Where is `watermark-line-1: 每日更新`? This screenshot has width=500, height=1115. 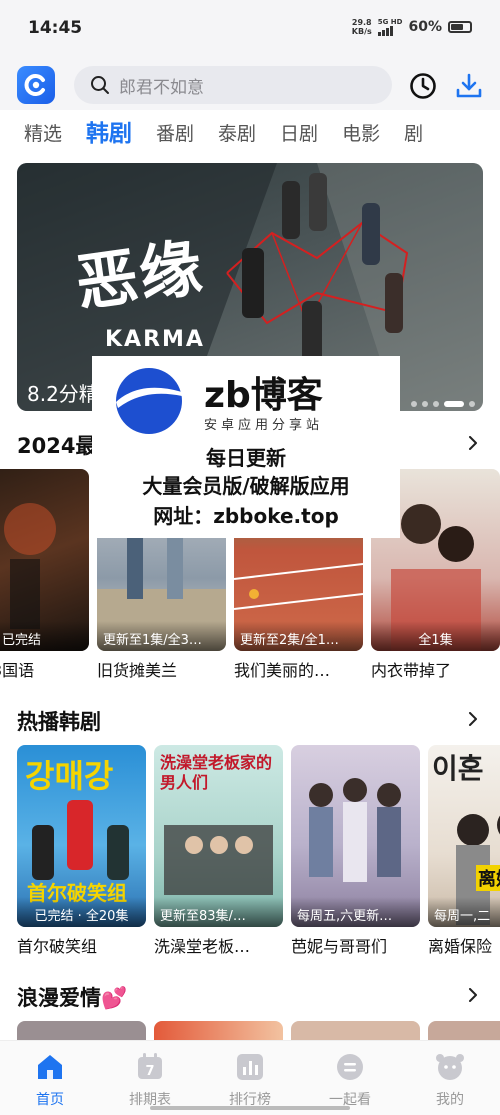
watermark-line-1: 每日更新 is located at coordinates (246, 458).